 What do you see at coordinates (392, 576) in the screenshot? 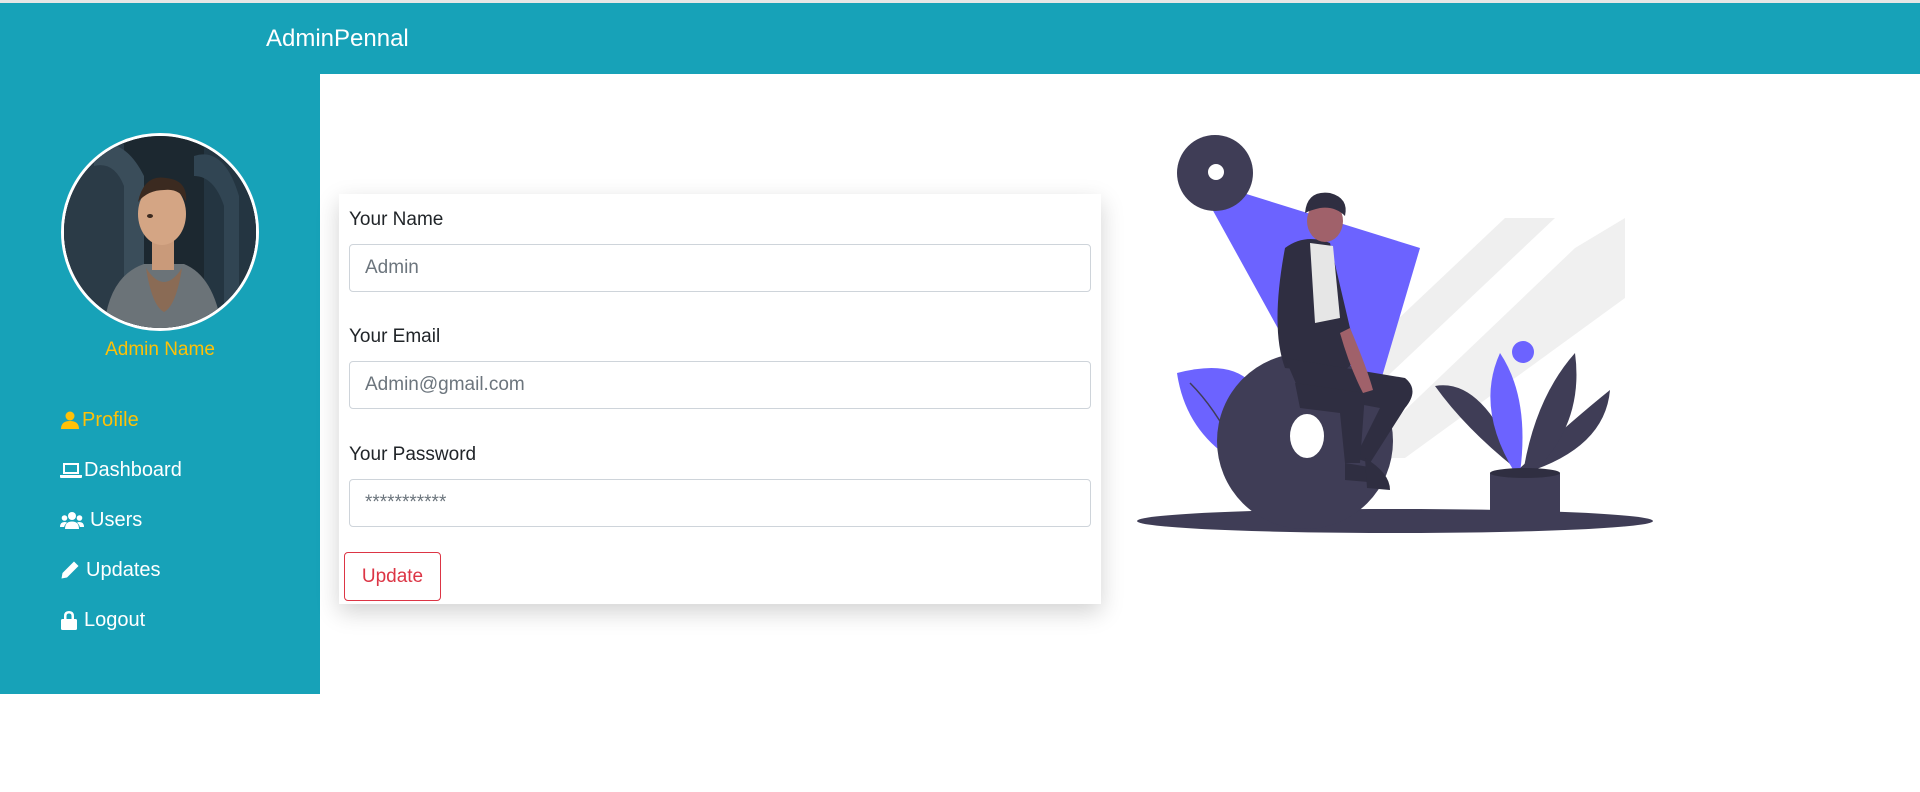
I see `update-button: Update` at bounding box center [392, 576].